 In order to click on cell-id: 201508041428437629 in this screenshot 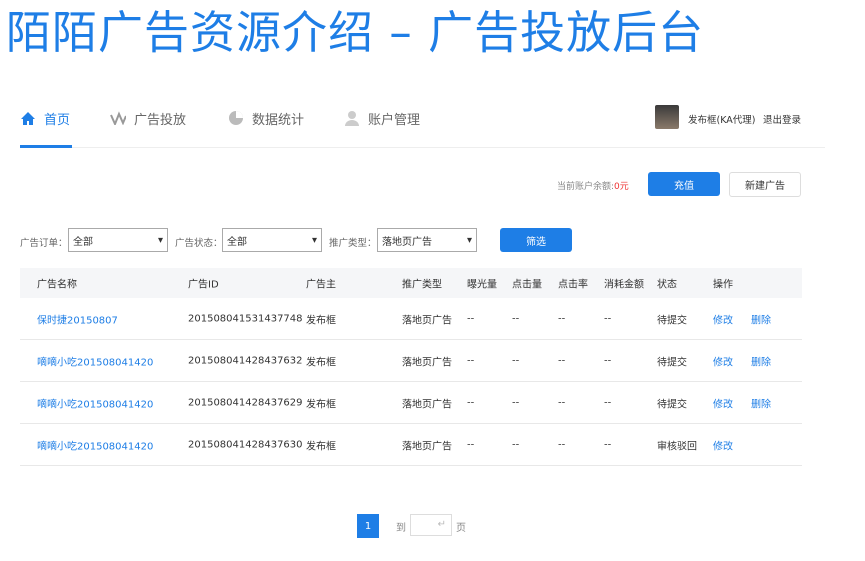, I will do `click(245, 402)`.